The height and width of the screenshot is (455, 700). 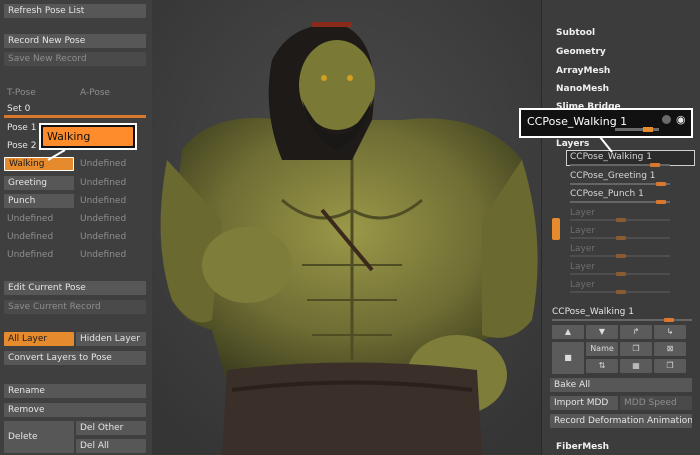 I want to click on del-other-button: Del Other, so click(x=111, y=428).